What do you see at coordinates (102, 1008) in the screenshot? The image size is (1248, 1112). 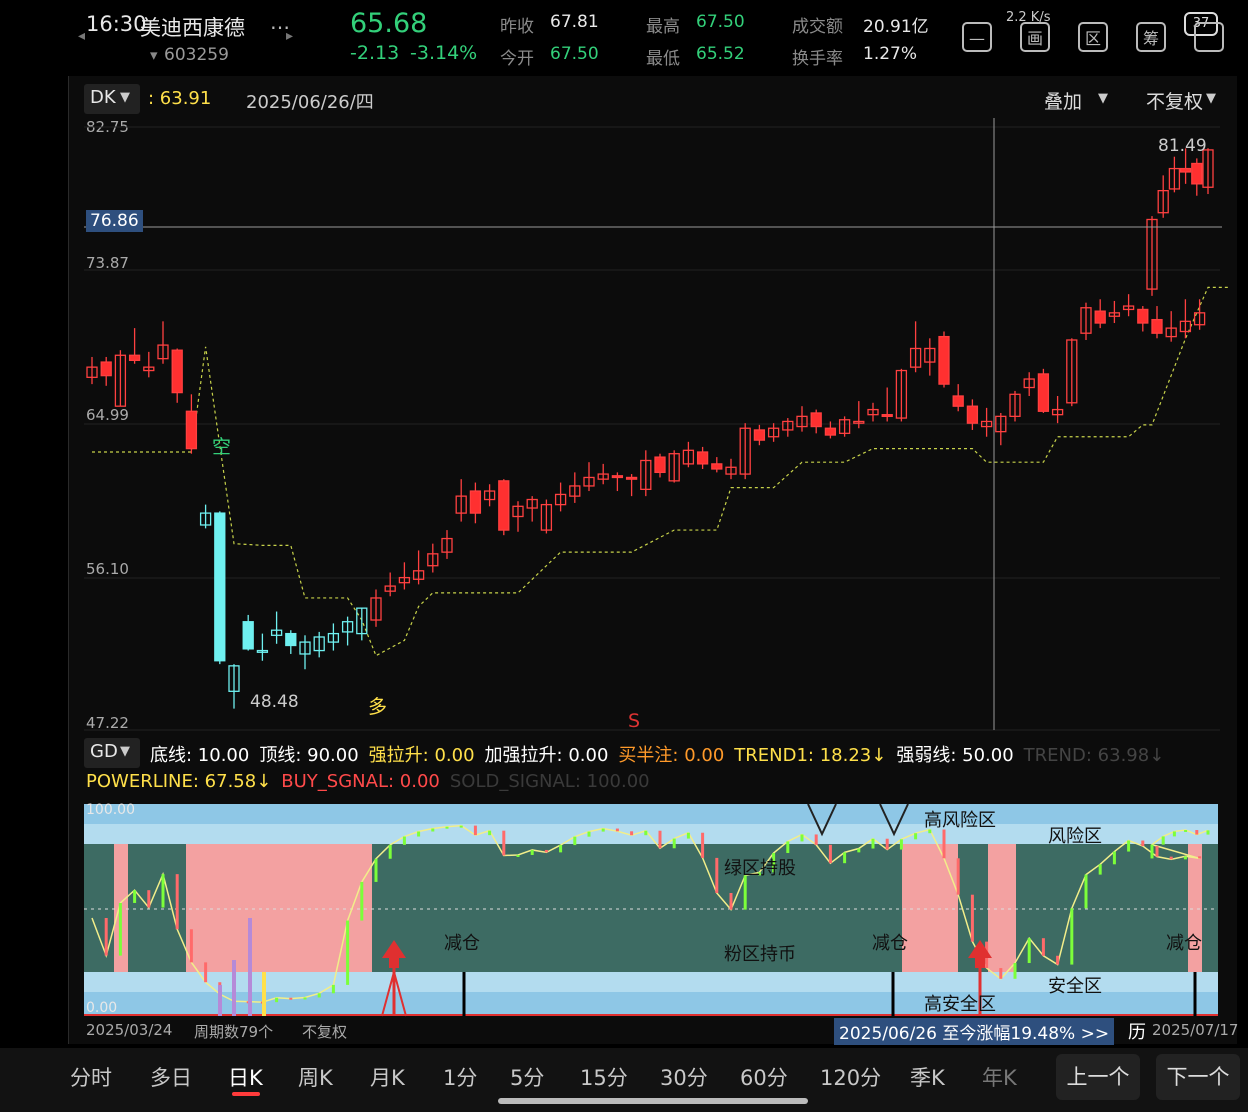 I see `gd-axis-bottom: 0.00` at bounding box center [102, 1008].